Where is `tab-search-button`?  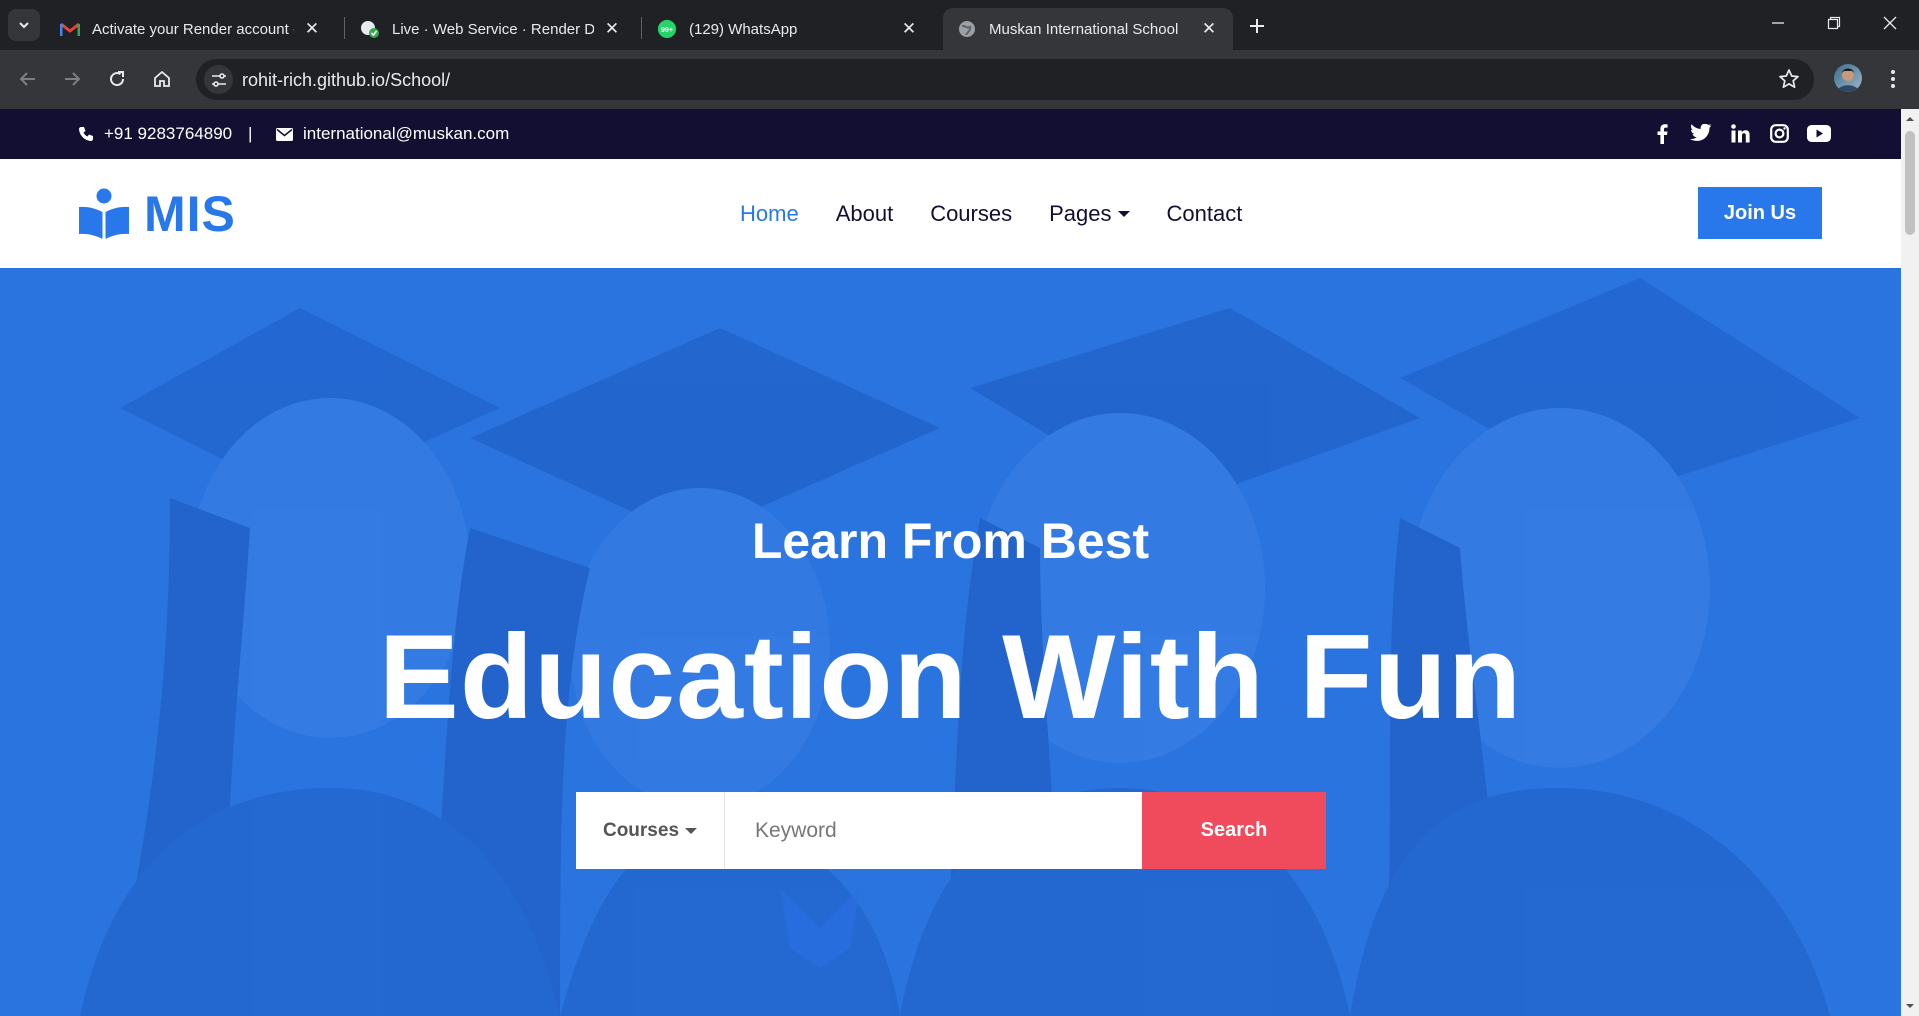 tab-search-button is located at coordinates (24, 25).